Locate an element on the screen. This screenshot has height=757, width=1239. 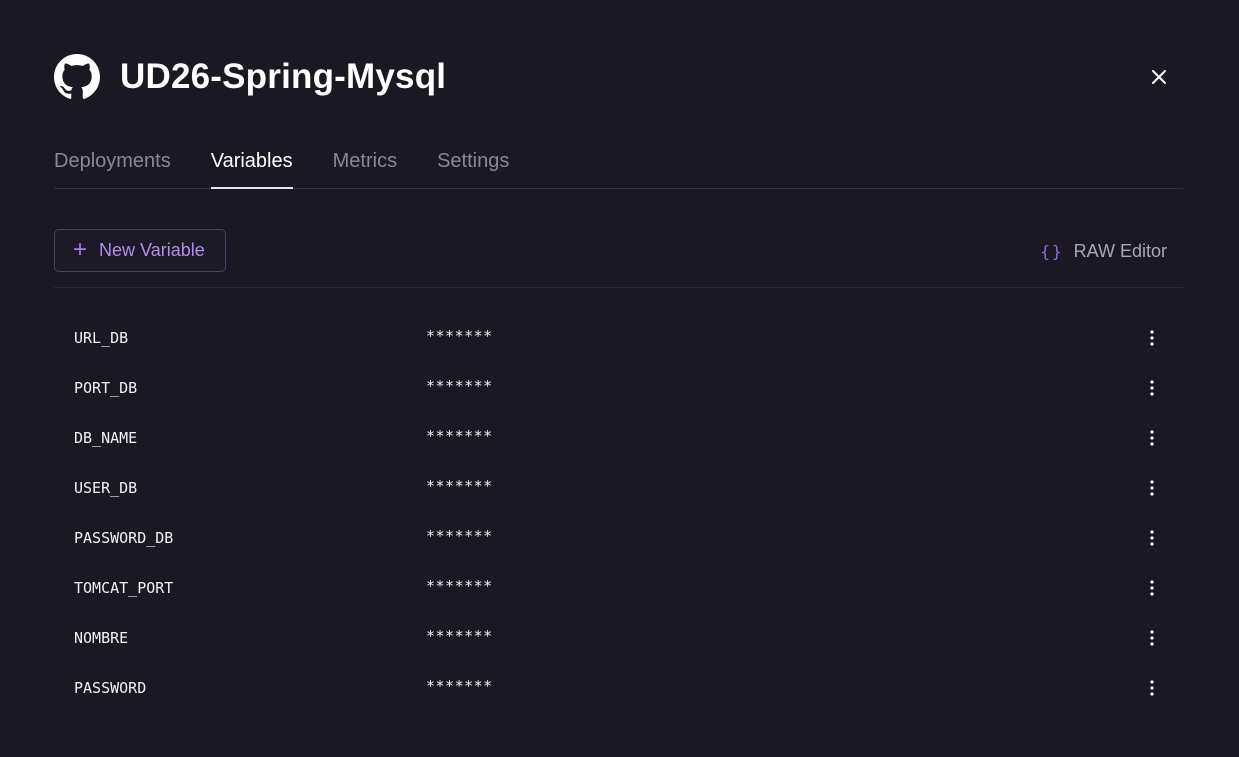
variable-name: PASSWORD is located at coordinates (110, 688).